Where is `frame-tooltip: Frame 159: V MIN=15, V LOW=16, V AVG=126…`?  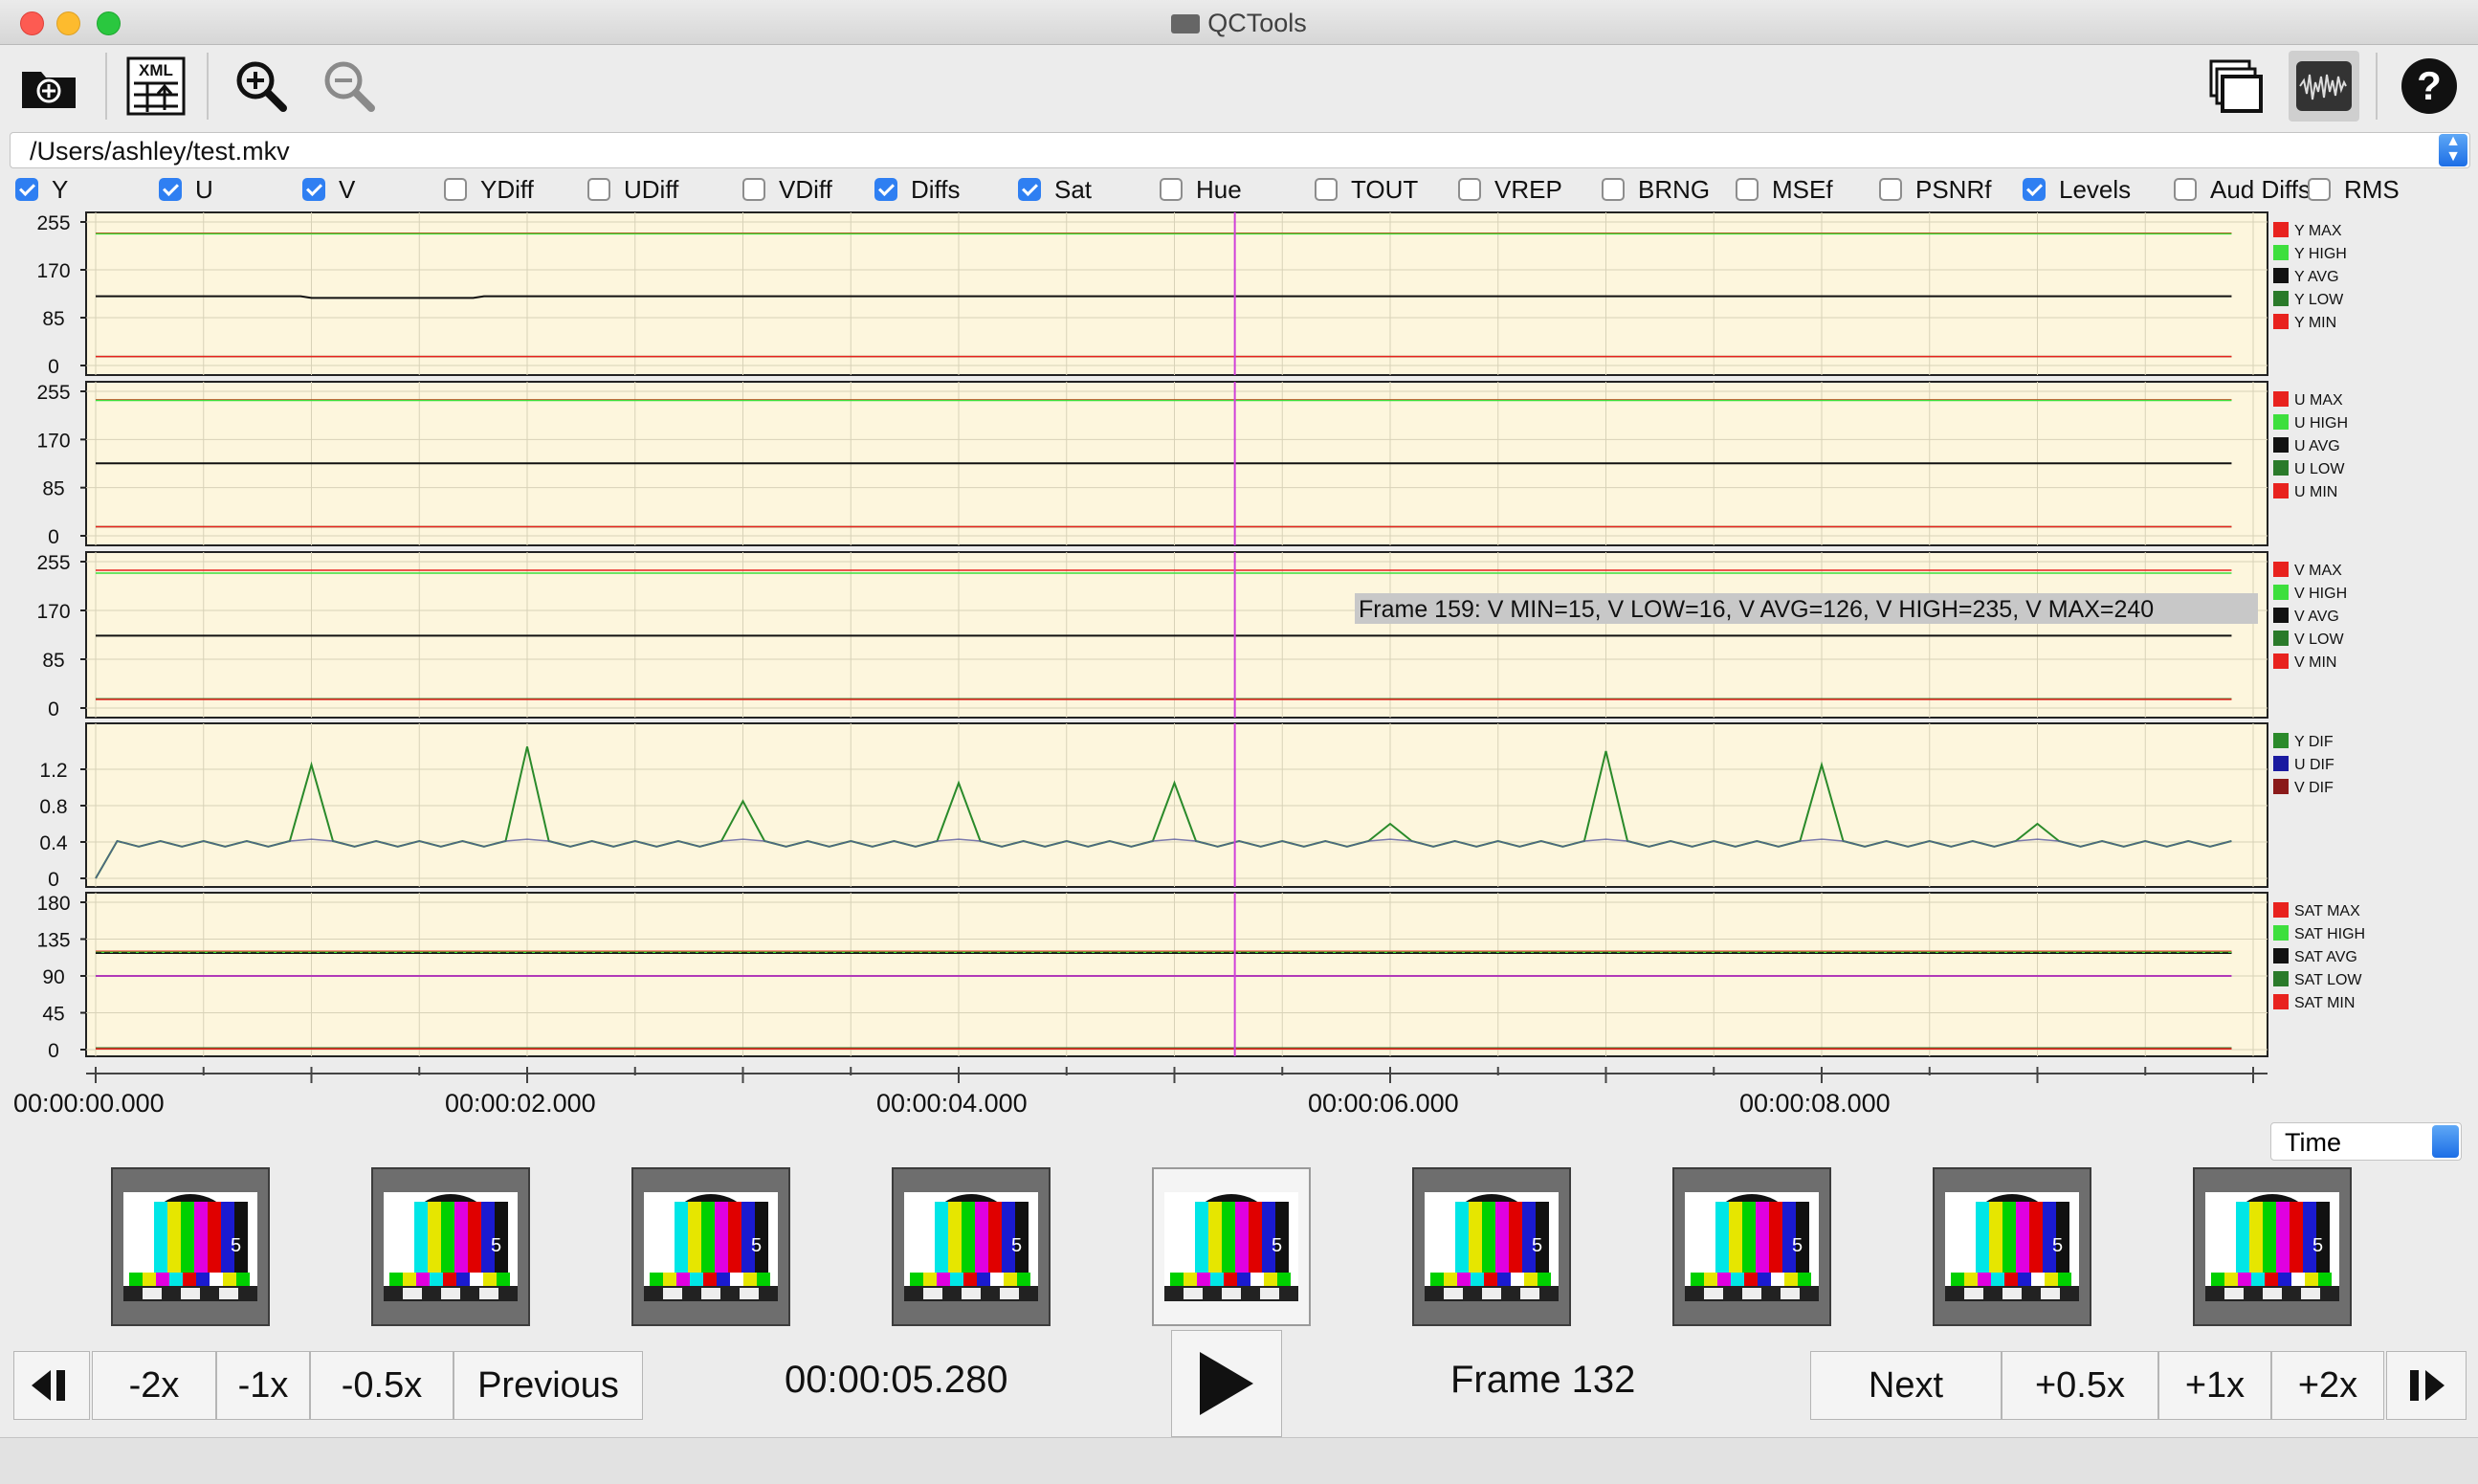 frame-tooltip: Frame 159: V MIN=15, V LOW=16, V AVG=126… is located at coordinates (1756, 609).